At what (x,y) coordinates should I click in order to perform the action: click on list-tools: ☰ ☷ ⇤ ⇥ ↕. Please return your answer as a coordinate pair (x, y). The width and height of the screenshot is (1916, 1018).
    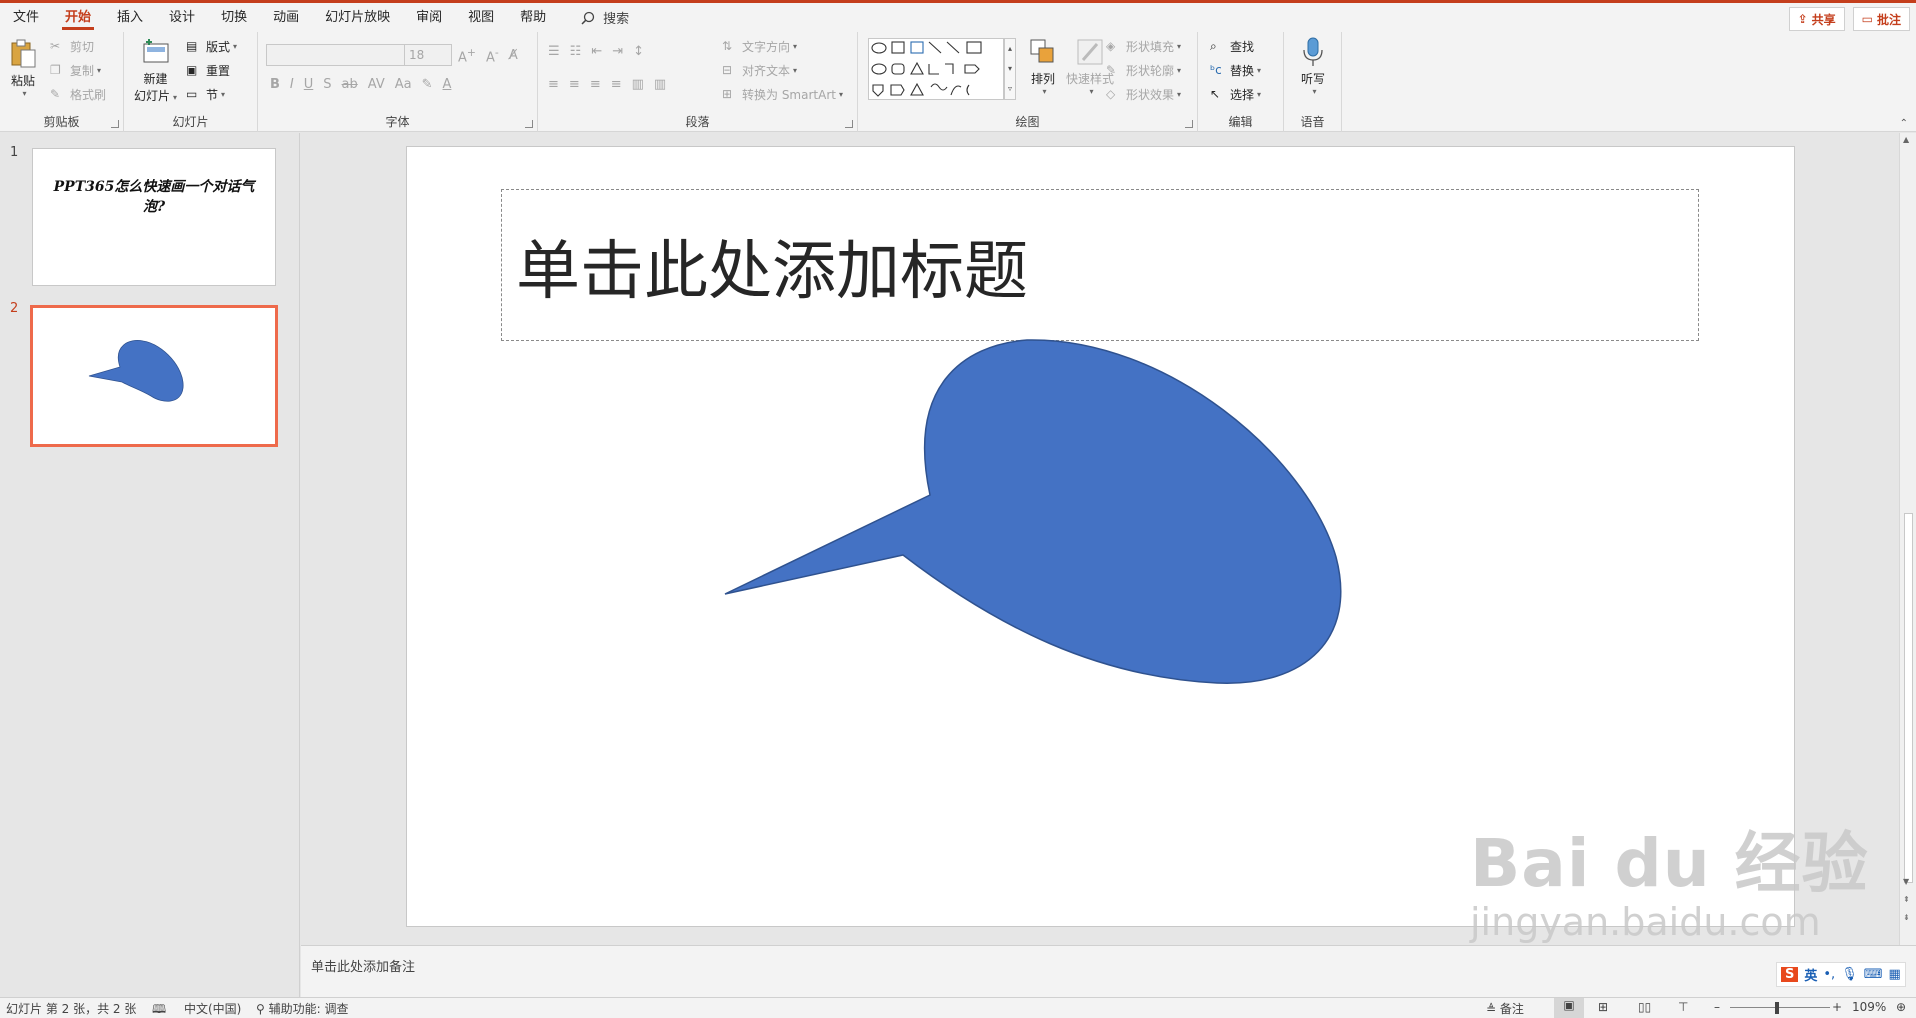
    Looking at the image, I should click on (596, 51).